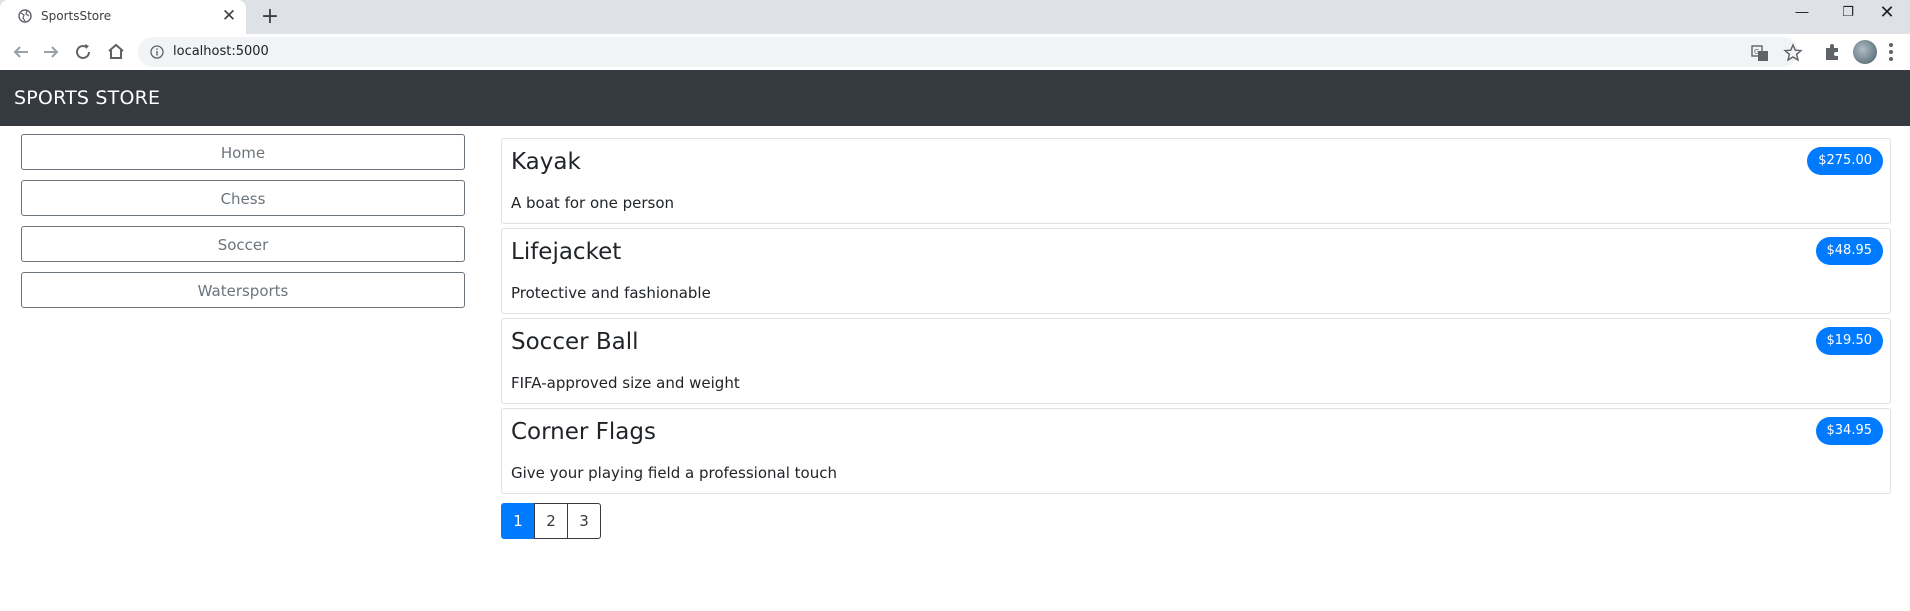 This screenshot has width=1910, height=611. What do you see at coordinates (76, 16) in the screenshot?
I see `tab-title: SportsStore` at bounding box center [76, 16].